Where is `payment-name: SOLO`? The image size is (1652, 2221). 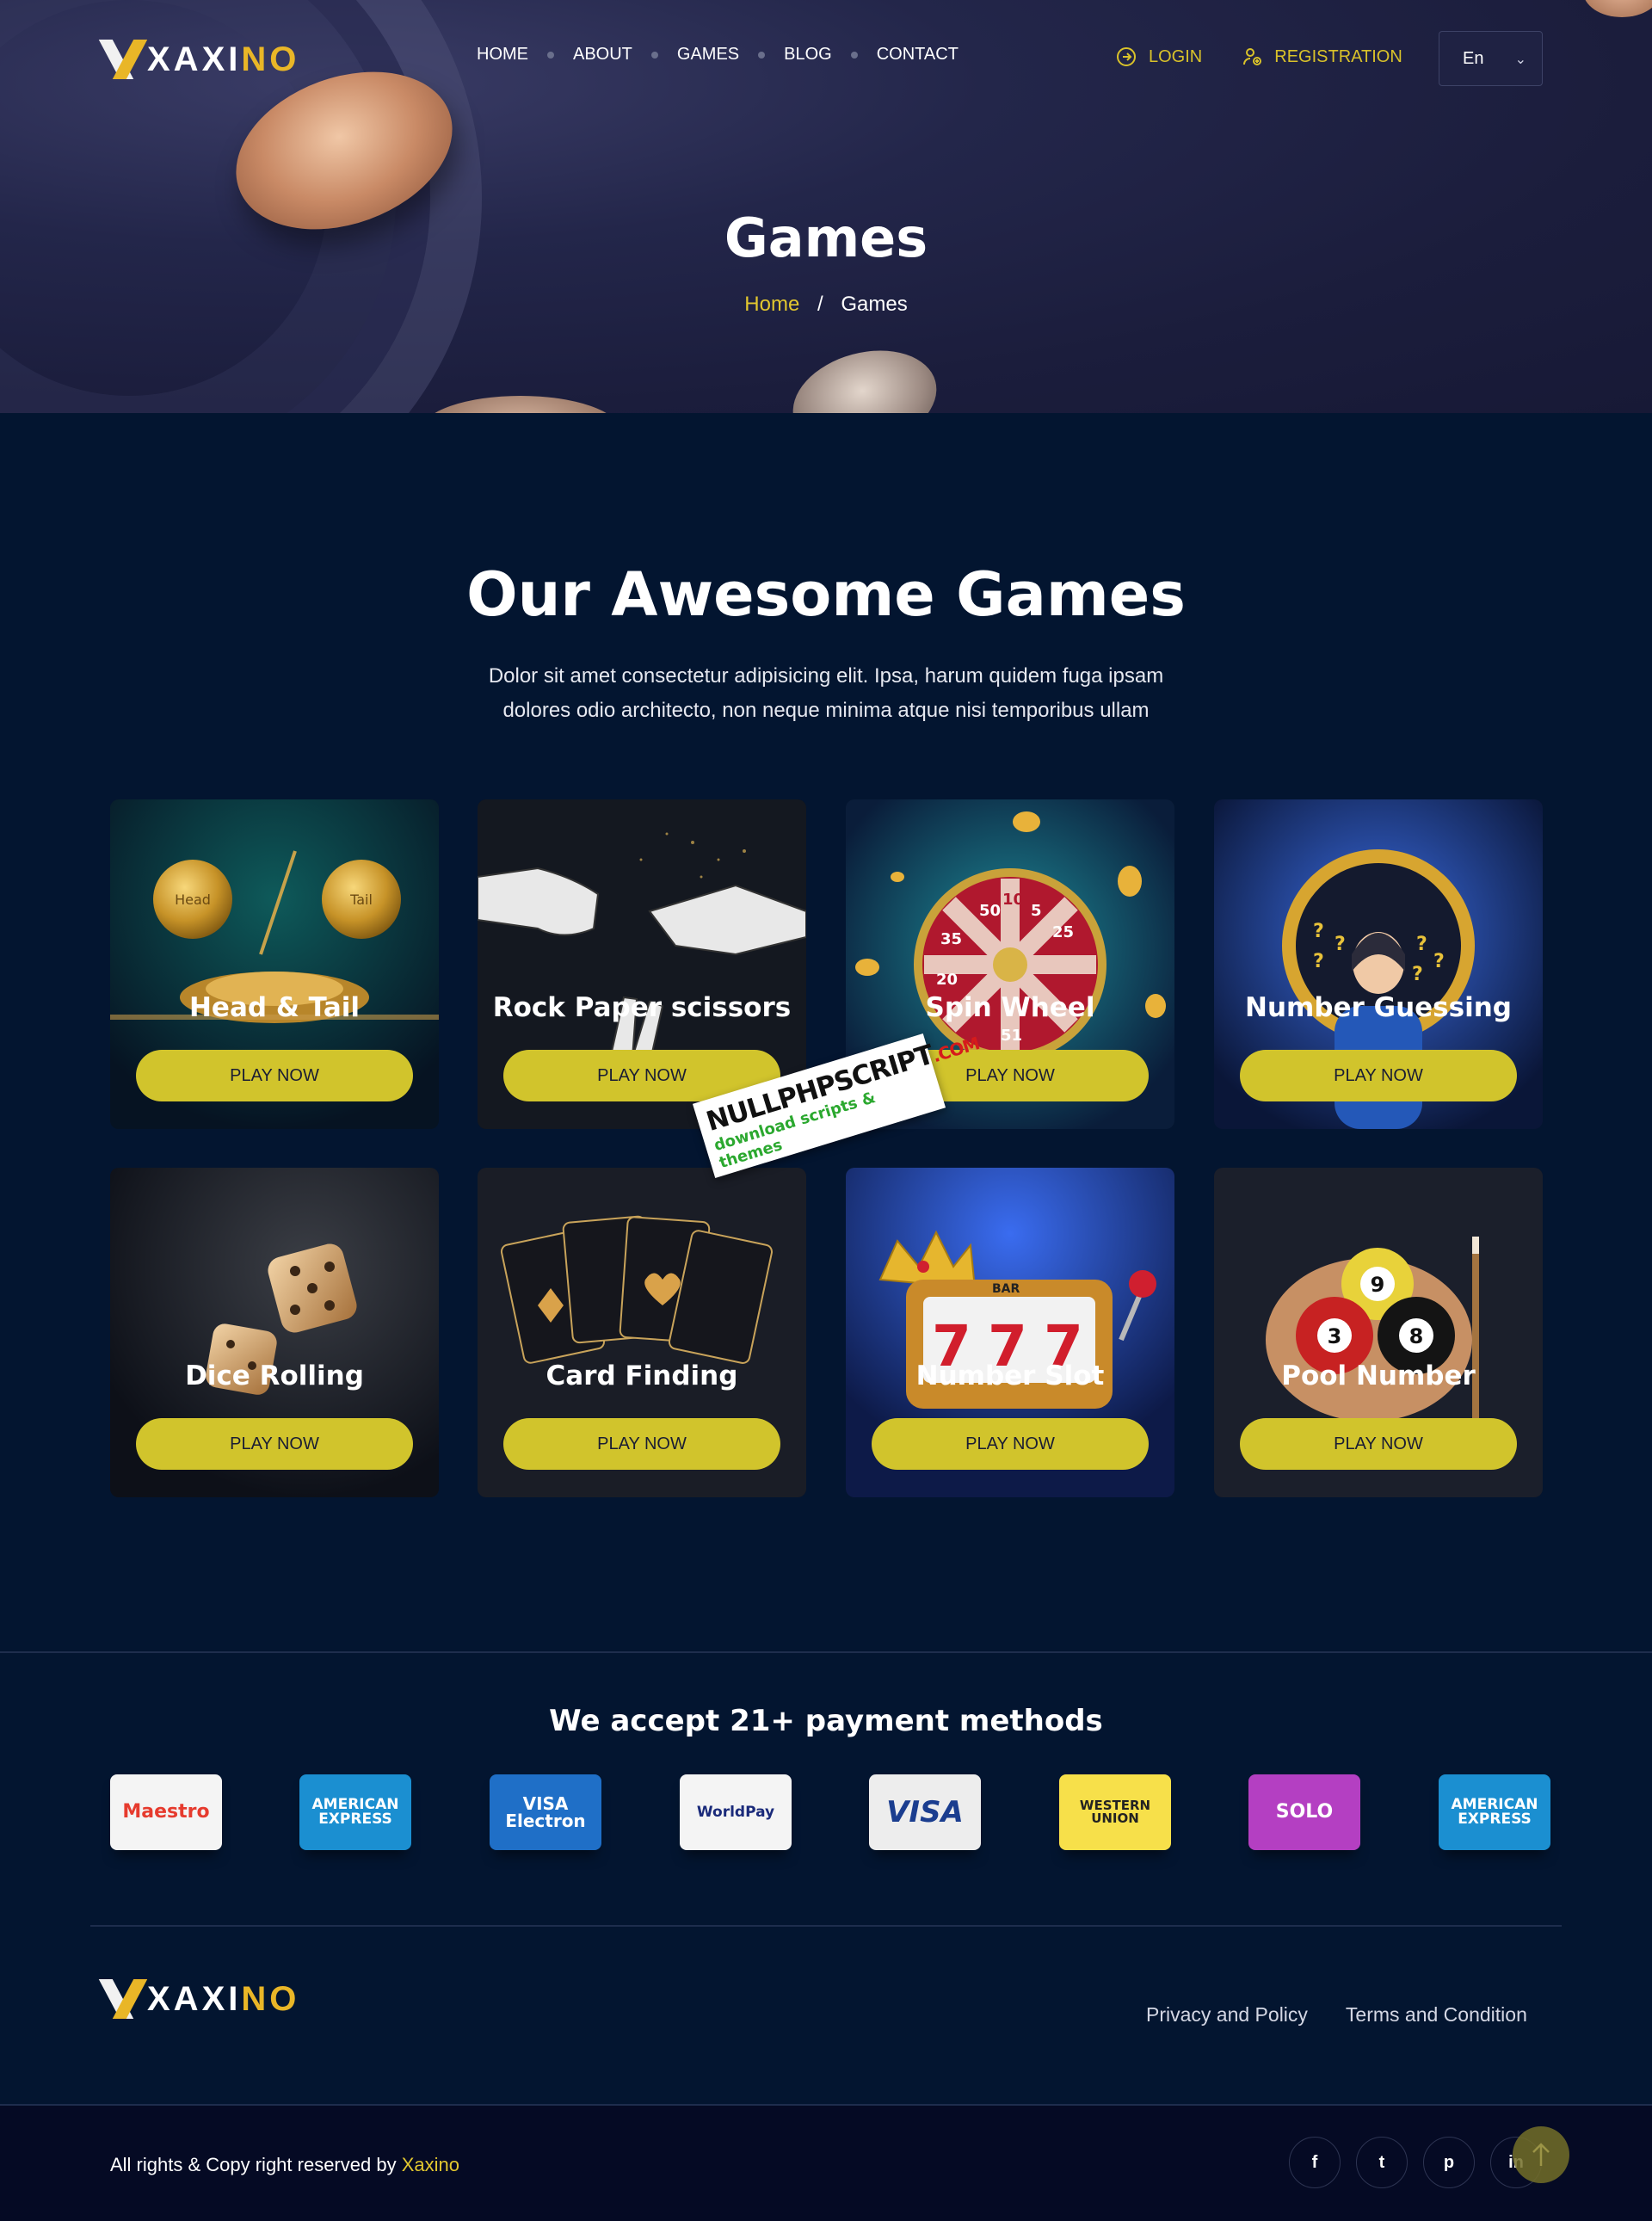
payment-name: SOLO is located at coordinates (1304, 1812).